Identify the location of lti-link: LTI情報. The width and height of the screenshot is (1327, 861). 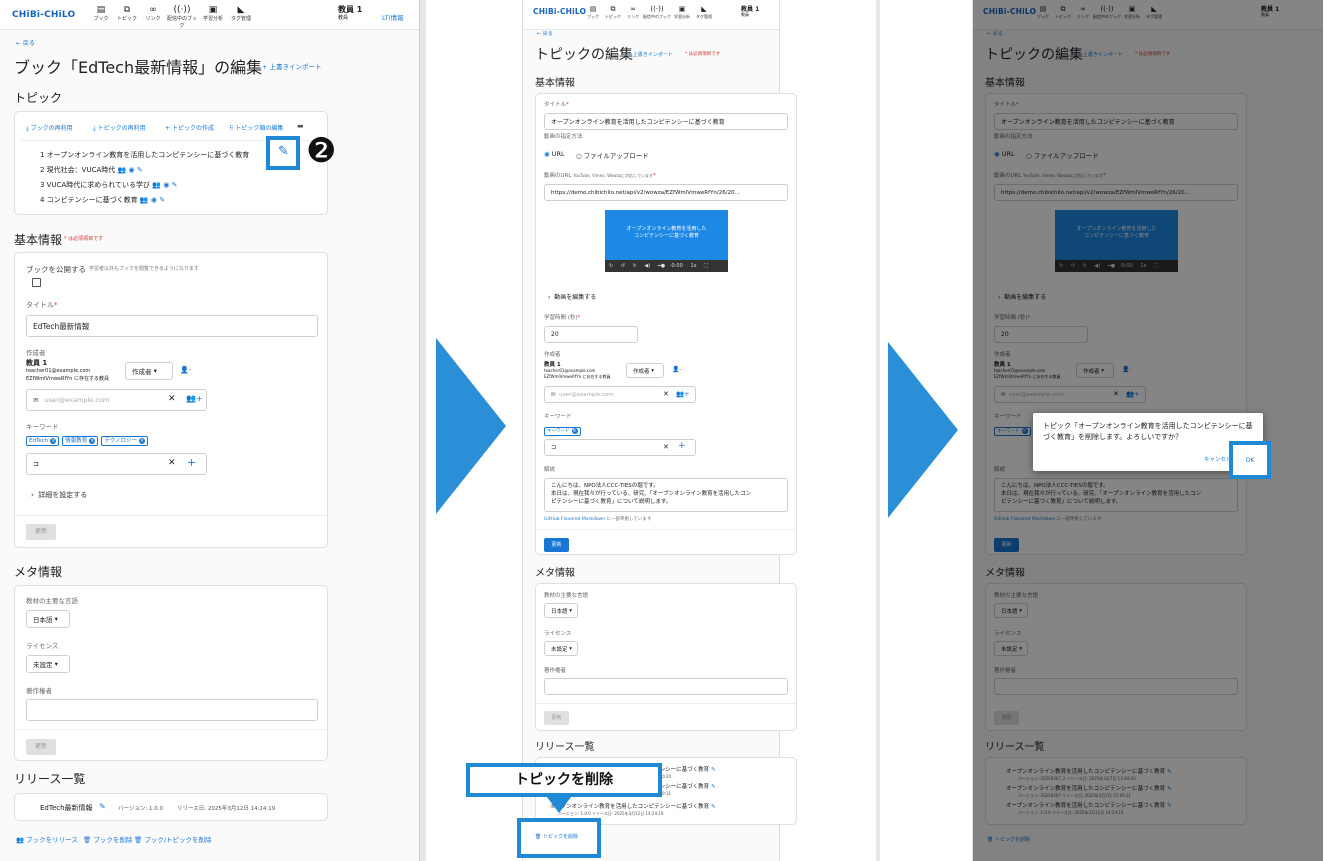
(393, 17).